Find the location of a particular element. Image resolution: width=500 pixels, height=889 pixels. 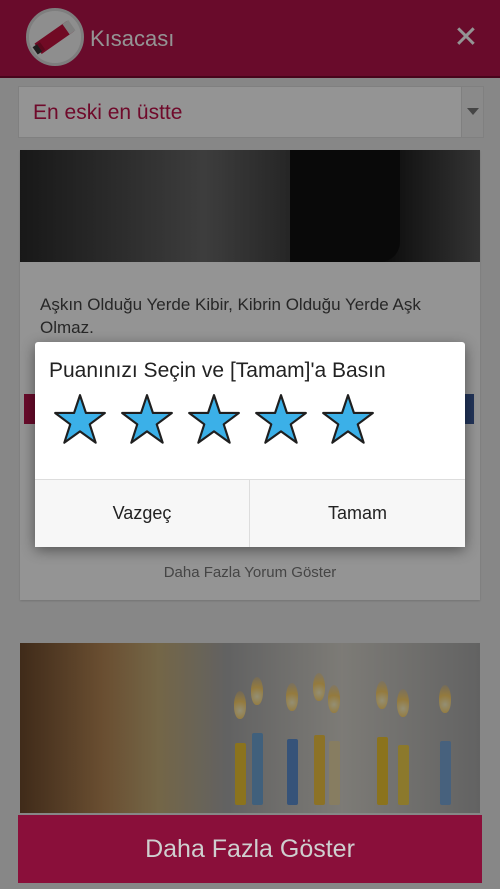

dialog-title: Puanınızı Seçin ve [Tamam]'a Basın is located at coordinates (217, 370).